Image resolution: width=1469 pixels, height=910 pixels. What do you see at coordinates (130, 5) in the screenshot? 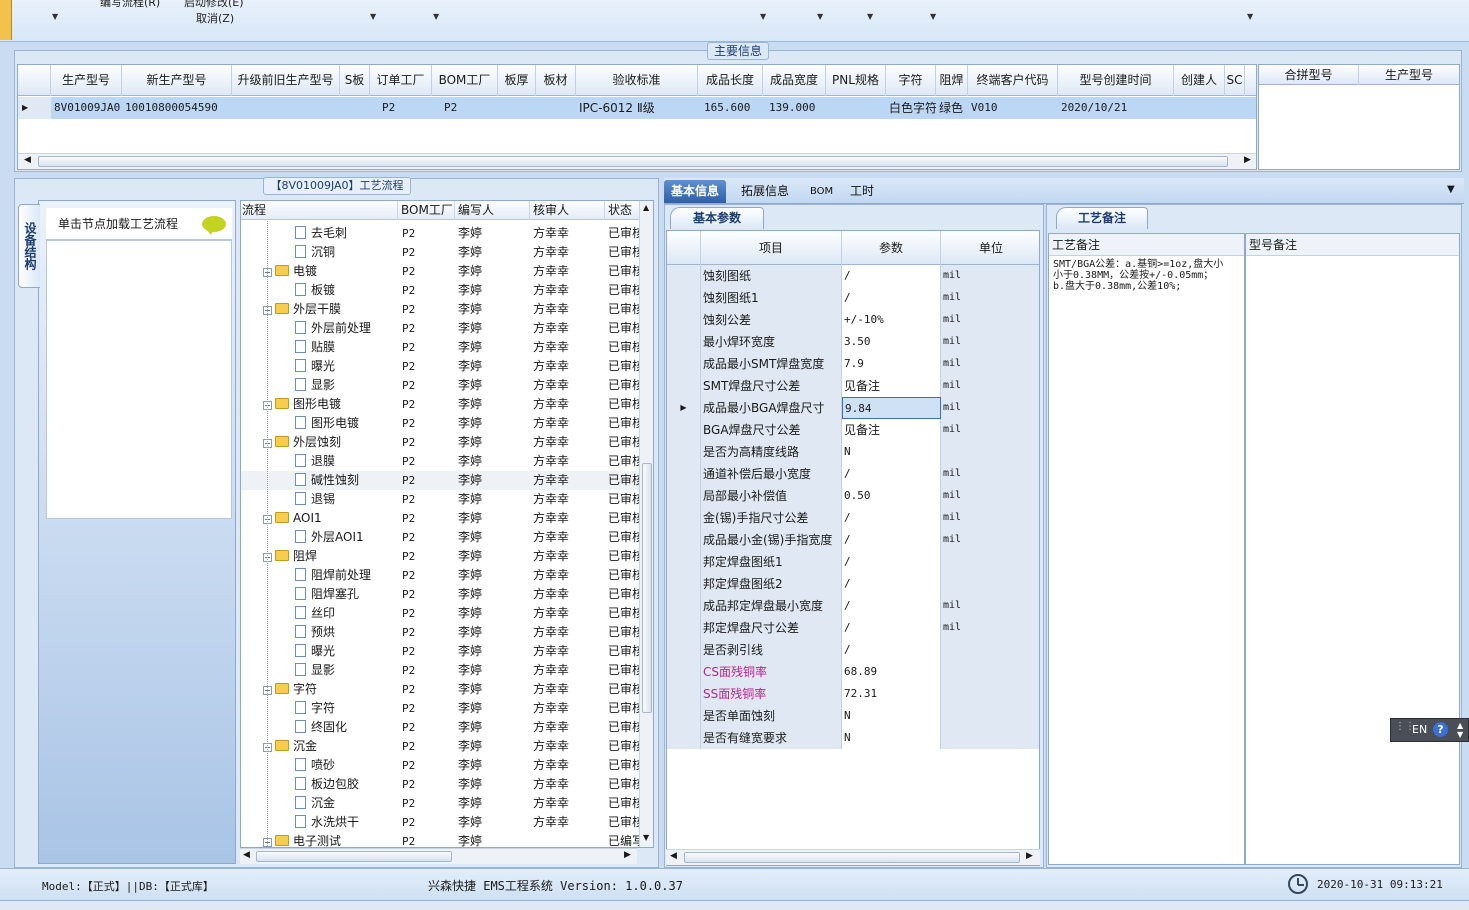
I see `menu-write-process: 编写流程(R)` at bounding box center [130, 5].